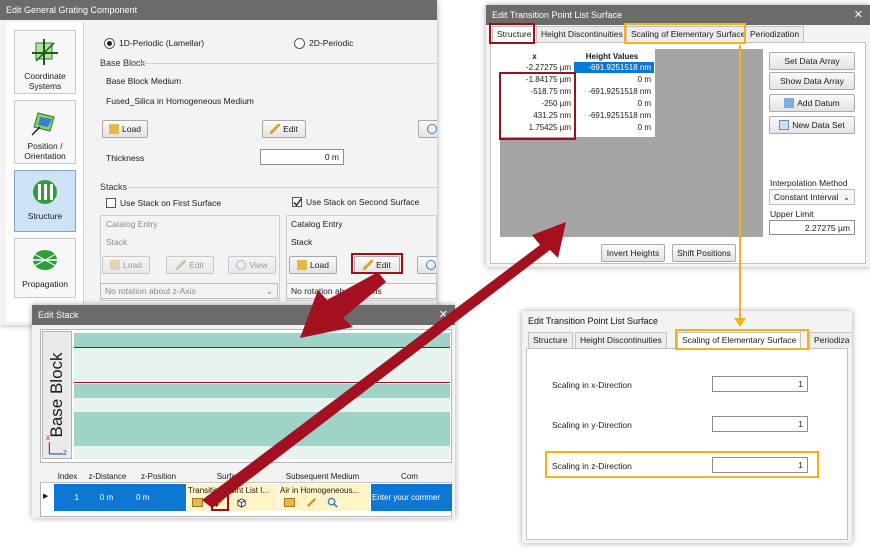 The height and width of the screenshot is (556, 870). What do you see at coordinates (284, 129) in the screenshot?
I see `base-block-edit-button: Edit` at bounding box center [284, 129].